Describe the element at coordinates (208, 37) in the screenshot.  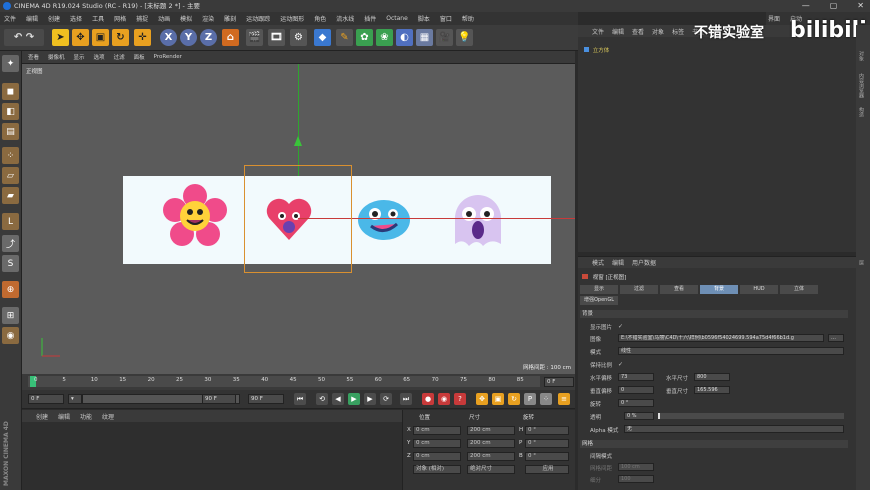
I see `z-axis-icon: Z` at that location.